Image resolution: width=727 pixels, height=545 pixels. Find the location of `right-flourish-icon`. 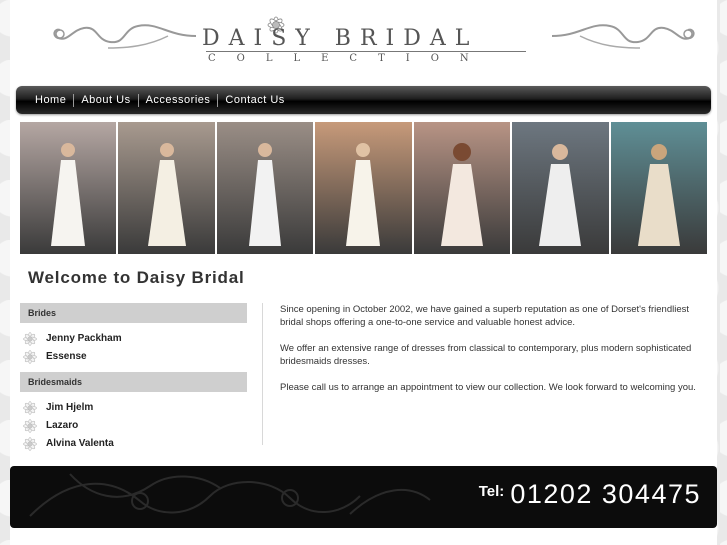

right-flourish-icon is located at coordinates (623, 36).